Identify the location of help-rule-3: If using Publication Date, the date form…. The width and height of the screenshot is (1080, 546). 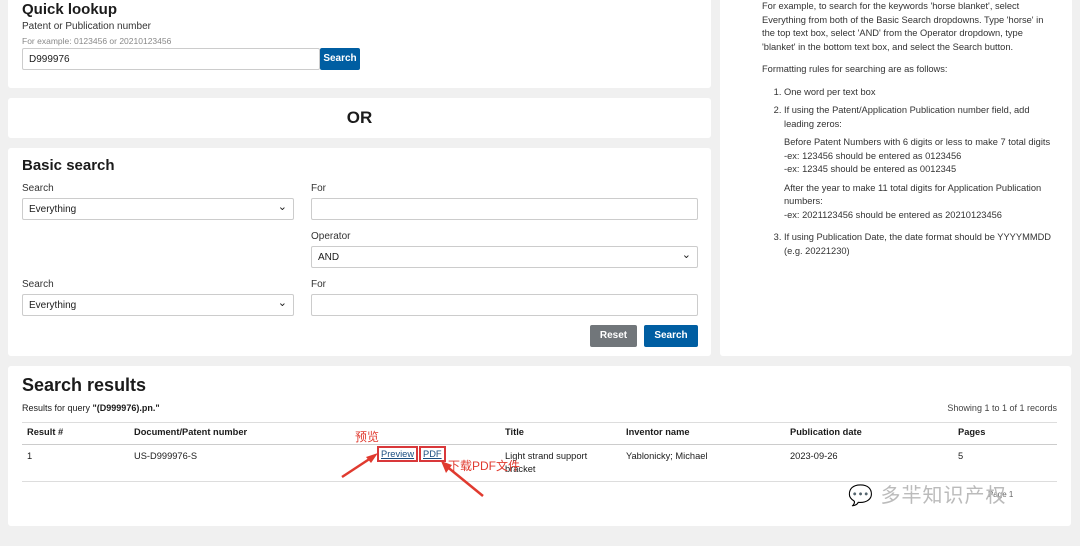
(918, 244).